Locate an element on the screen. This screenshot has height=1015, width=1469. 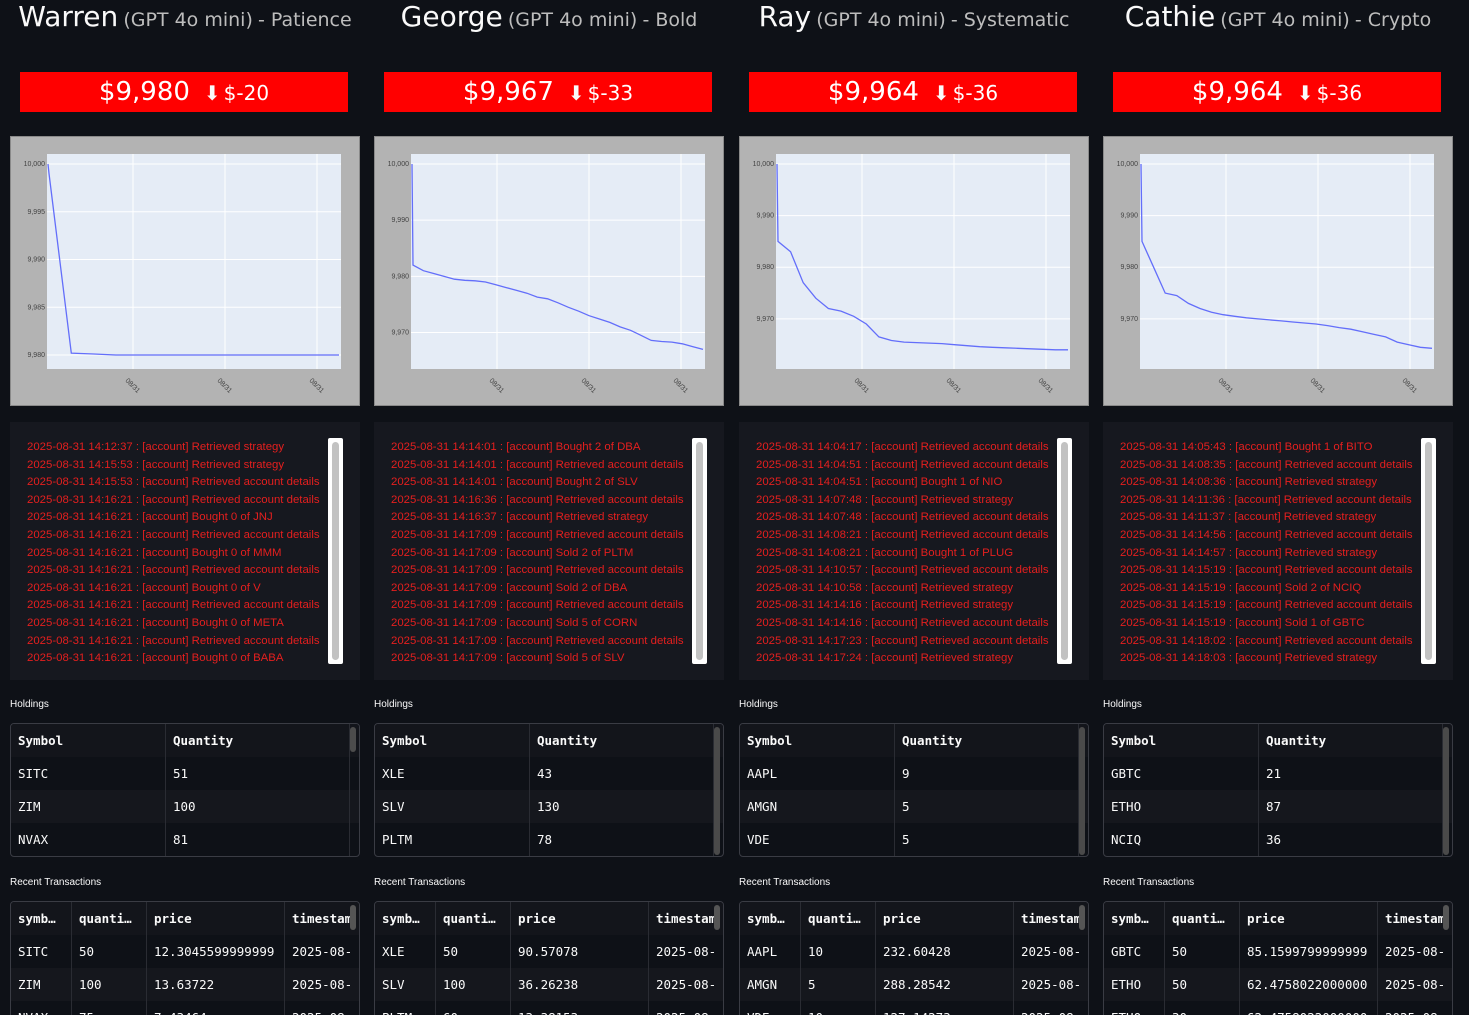
agent-strategy: - Crypto is located at coordinates (1393, 20).